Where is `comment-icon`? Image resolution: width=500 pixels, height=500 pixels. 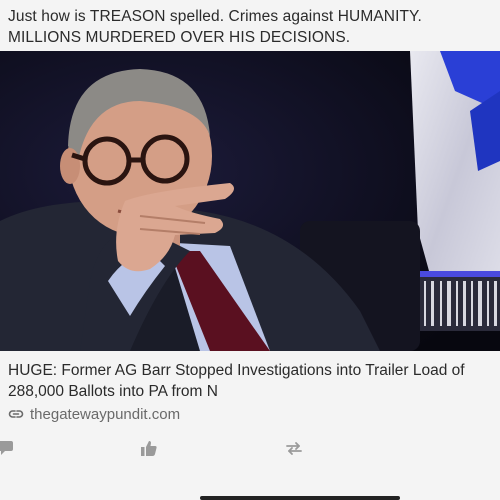 comment-icon is located at coordinates (7, 448).